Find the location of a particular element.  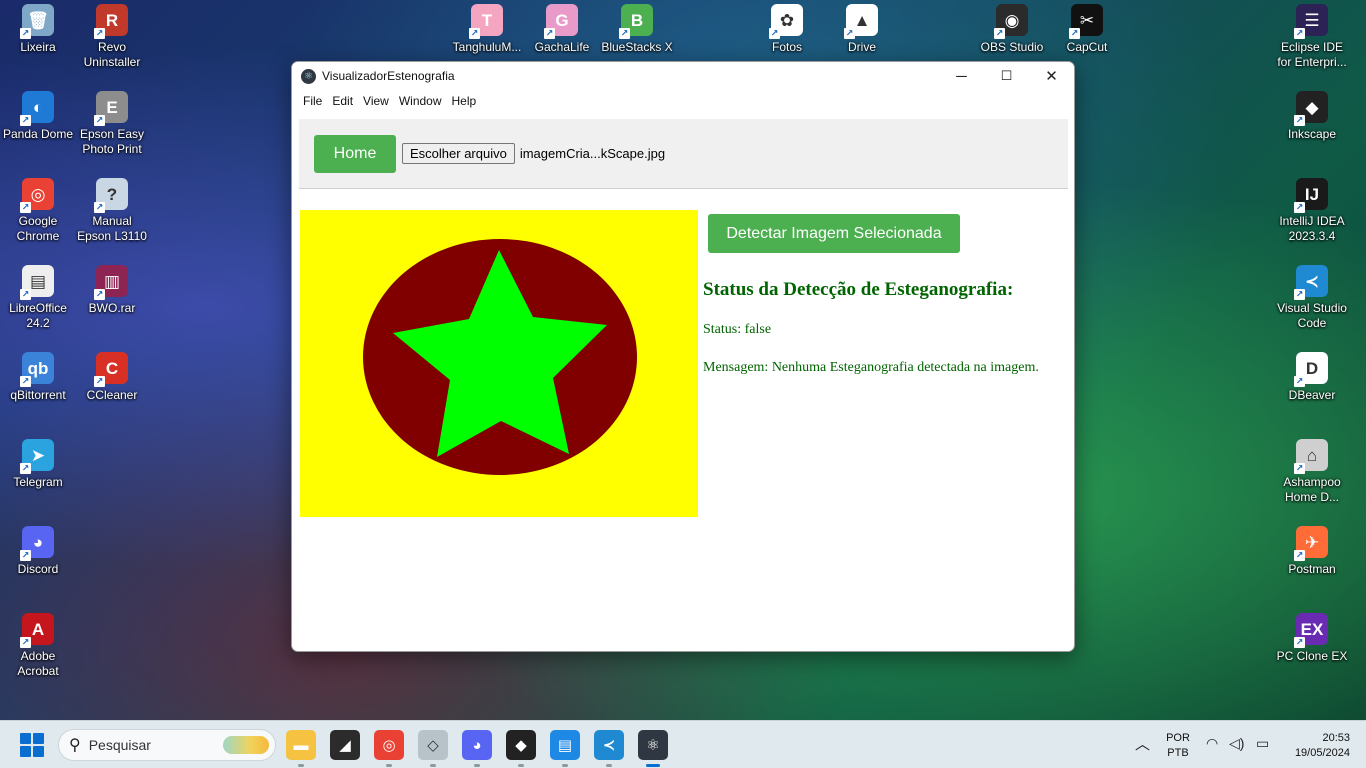

input-language-indicator: POR PTB is located at coordinates (1178, 746).